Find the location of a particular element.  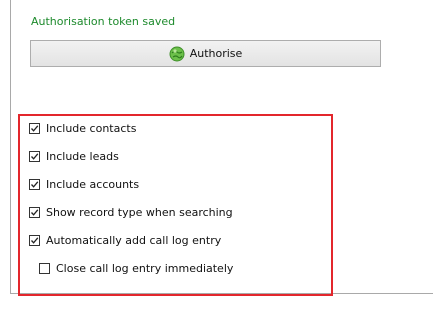

include-leads-checkbox: Include leads is located at coordinates (74, 156).